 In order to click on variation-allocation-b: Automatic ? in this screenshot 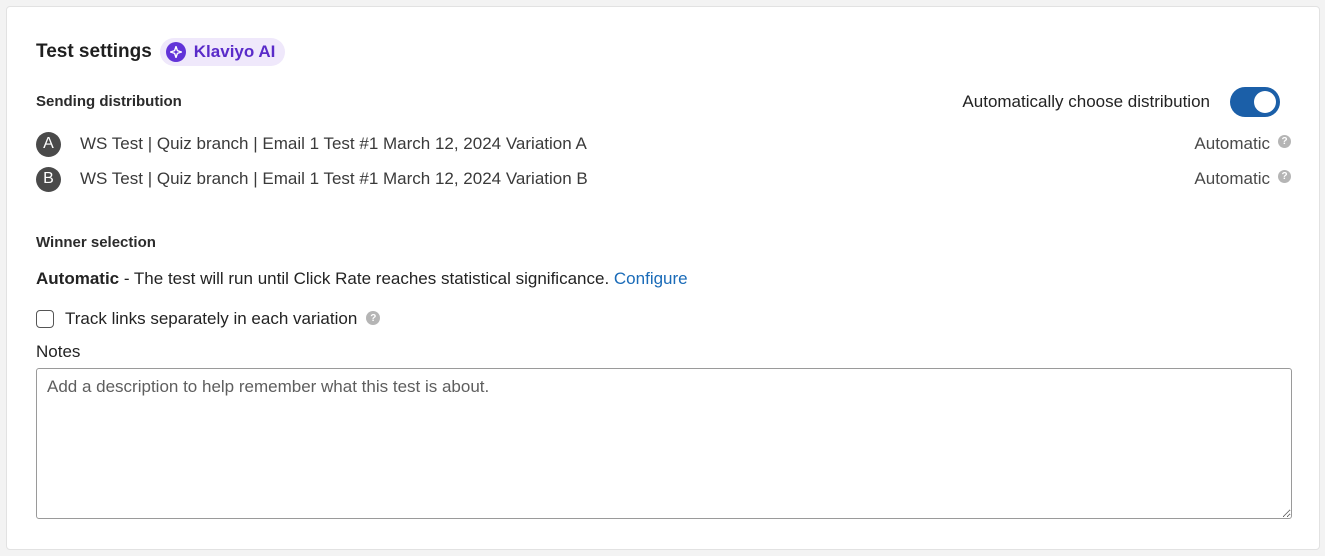, I will do `click(1242, 179)`.